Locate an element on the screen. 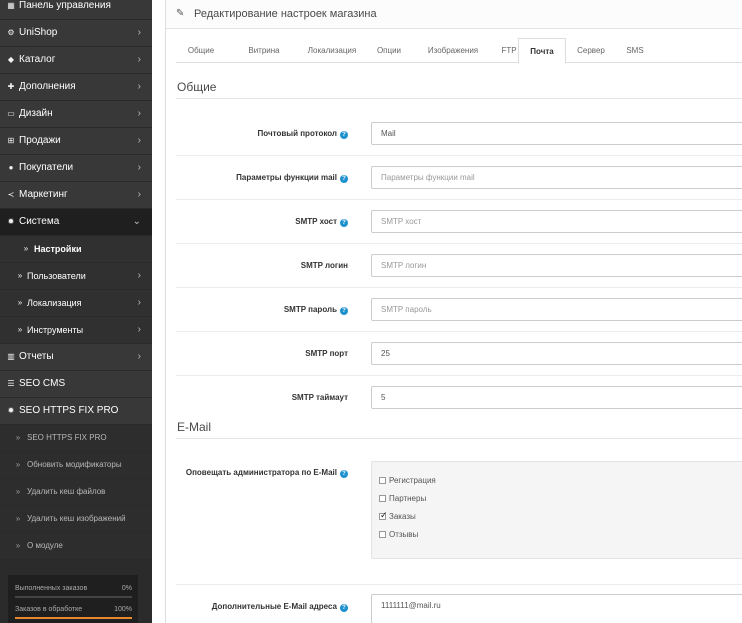 The image size is (742, 623). sidebar-item-tools: » Инструменты › is located at coordinates (76, 330).